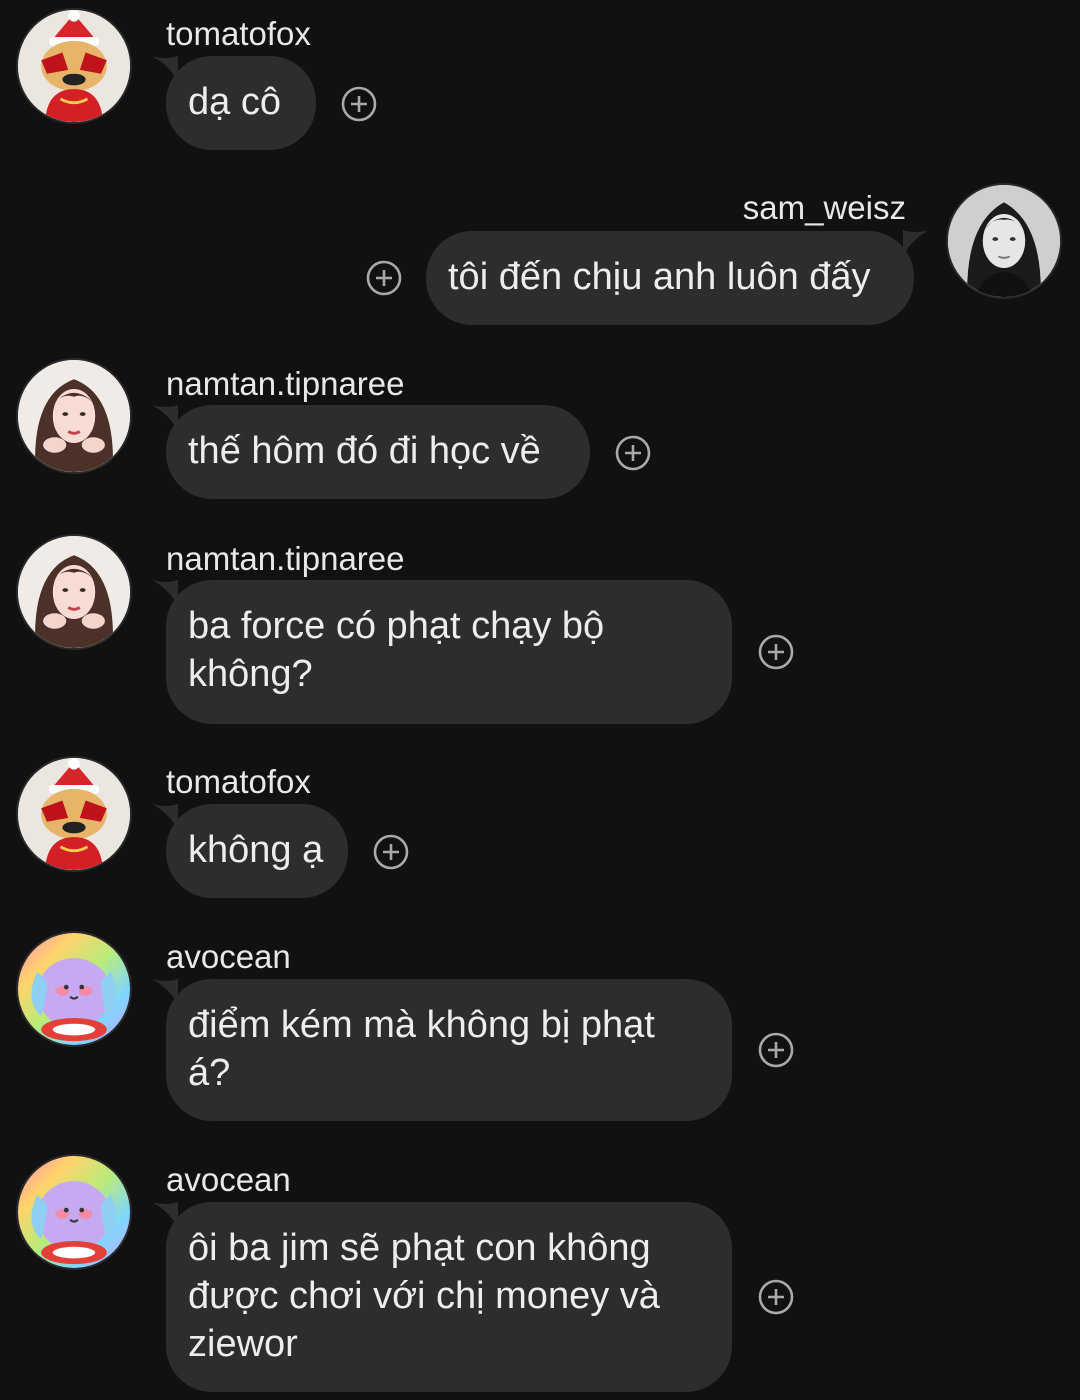 The image size is (1080, 1400). I want to click on message-bubble: thế hôm đó đi học về, so click(378, 452).